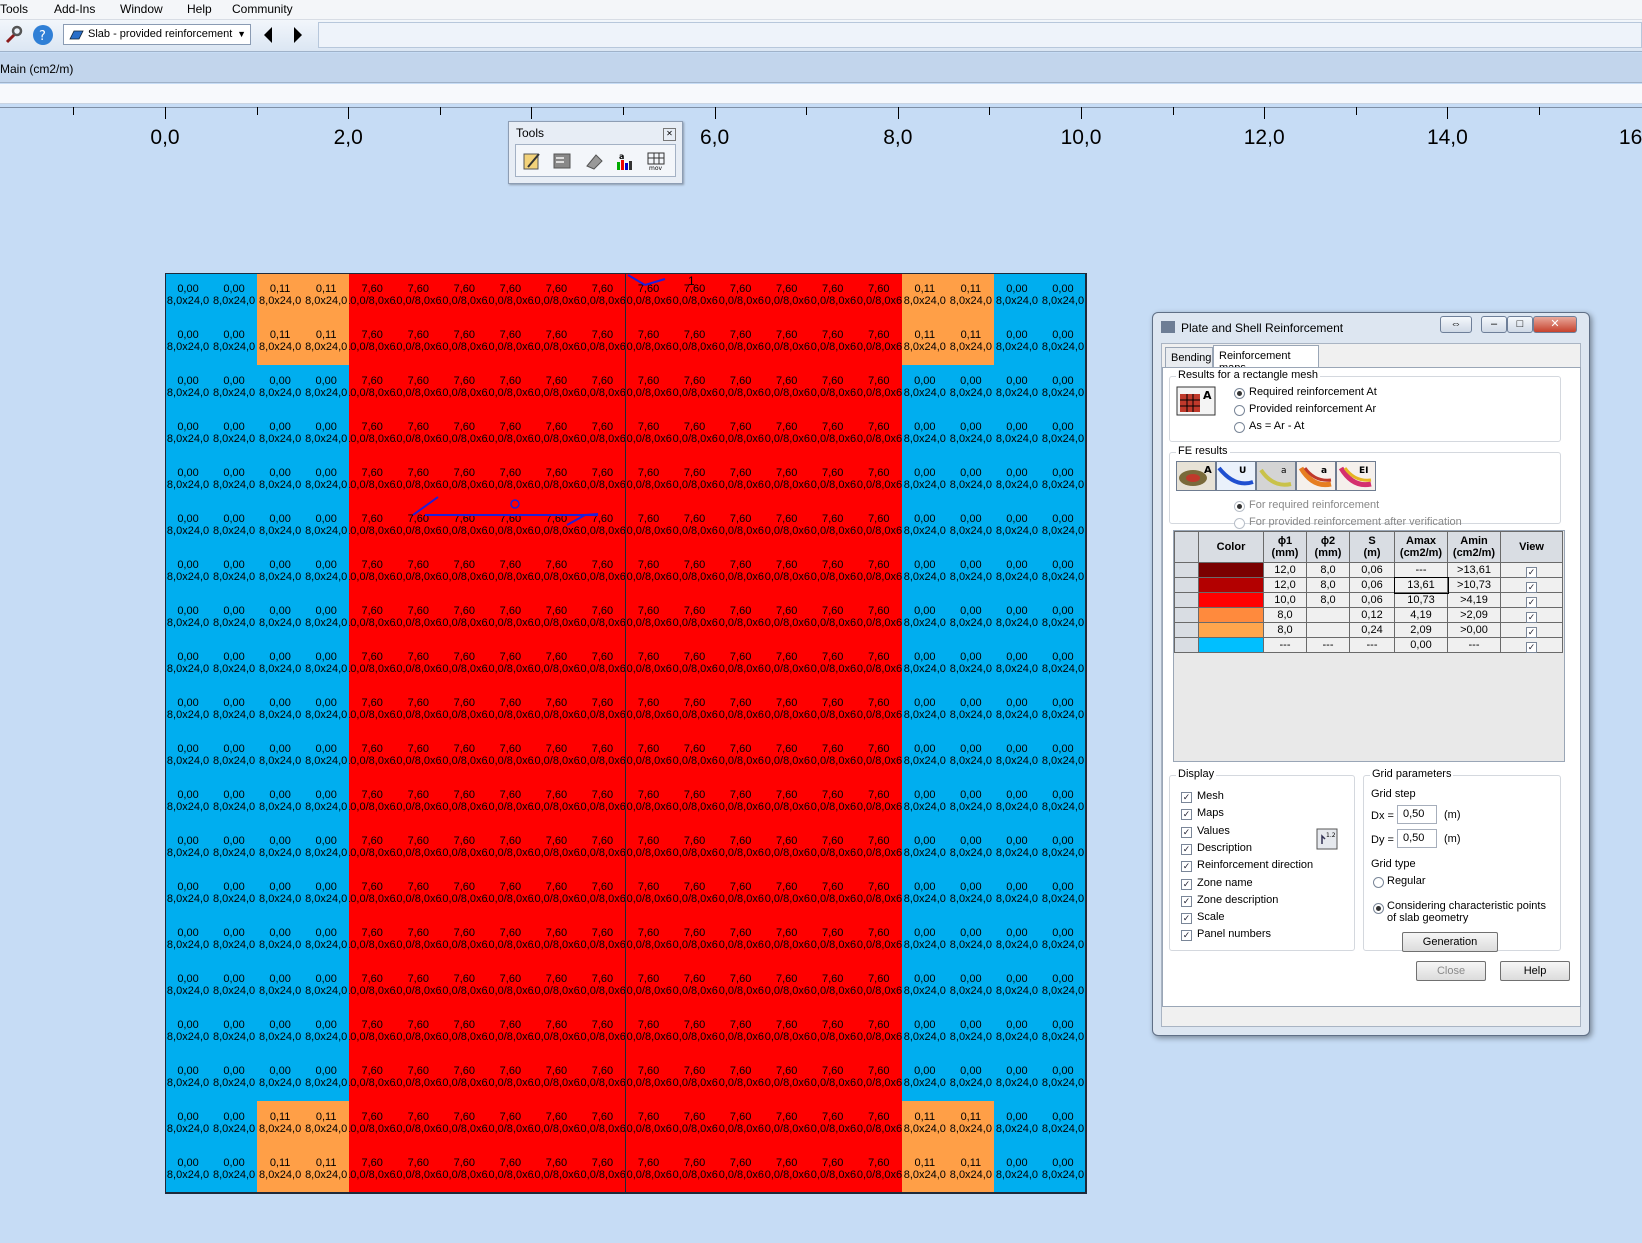  Describe the element at coordinates (1368, 600) in the screenshot. I see `table-row: 10,0 8,0 0,06 10,73 >4,19 ✓` at that location.